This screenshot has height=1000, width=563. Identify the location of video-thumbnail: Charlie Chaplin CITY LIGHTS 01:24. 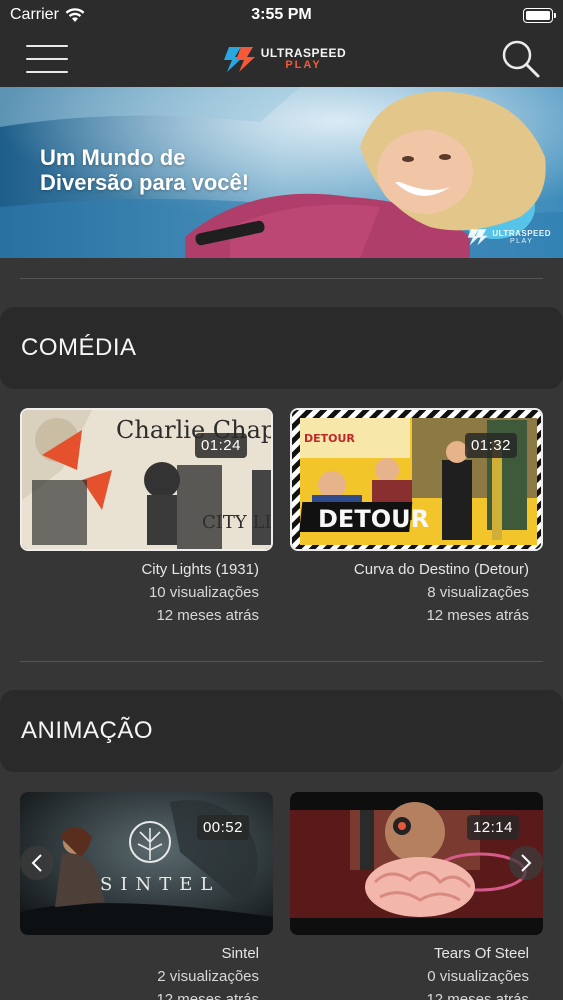
(146, 479).